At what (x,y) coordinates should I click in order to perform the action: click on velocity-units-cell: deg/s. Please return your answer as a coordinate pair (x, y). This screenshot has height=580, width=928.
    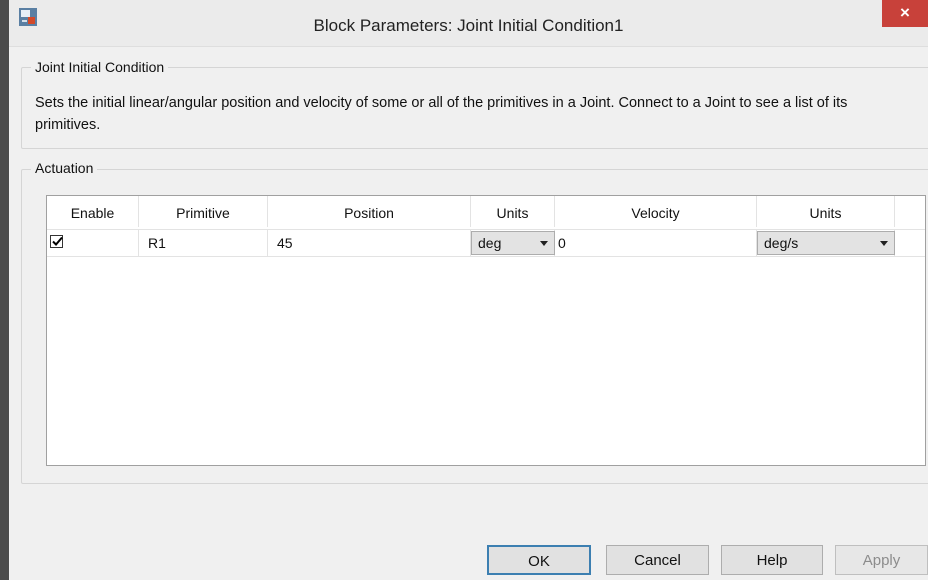
    Looking at the image, I should click on (826, 243).